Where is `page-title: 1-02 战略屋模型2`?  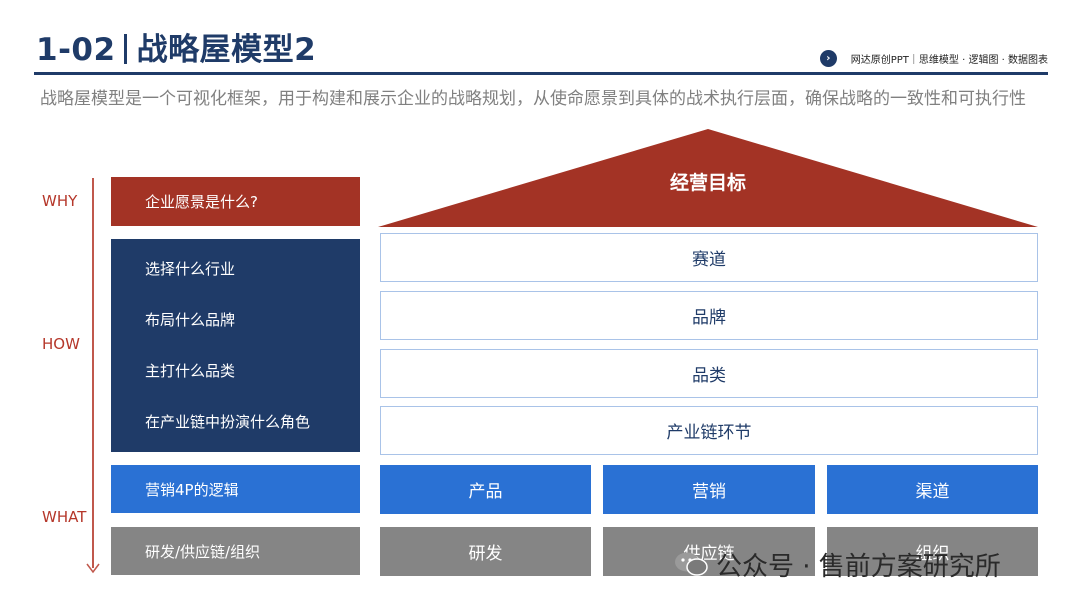 page-title: 1-02 战略屋模型2 is located at coordinates (176, 46).